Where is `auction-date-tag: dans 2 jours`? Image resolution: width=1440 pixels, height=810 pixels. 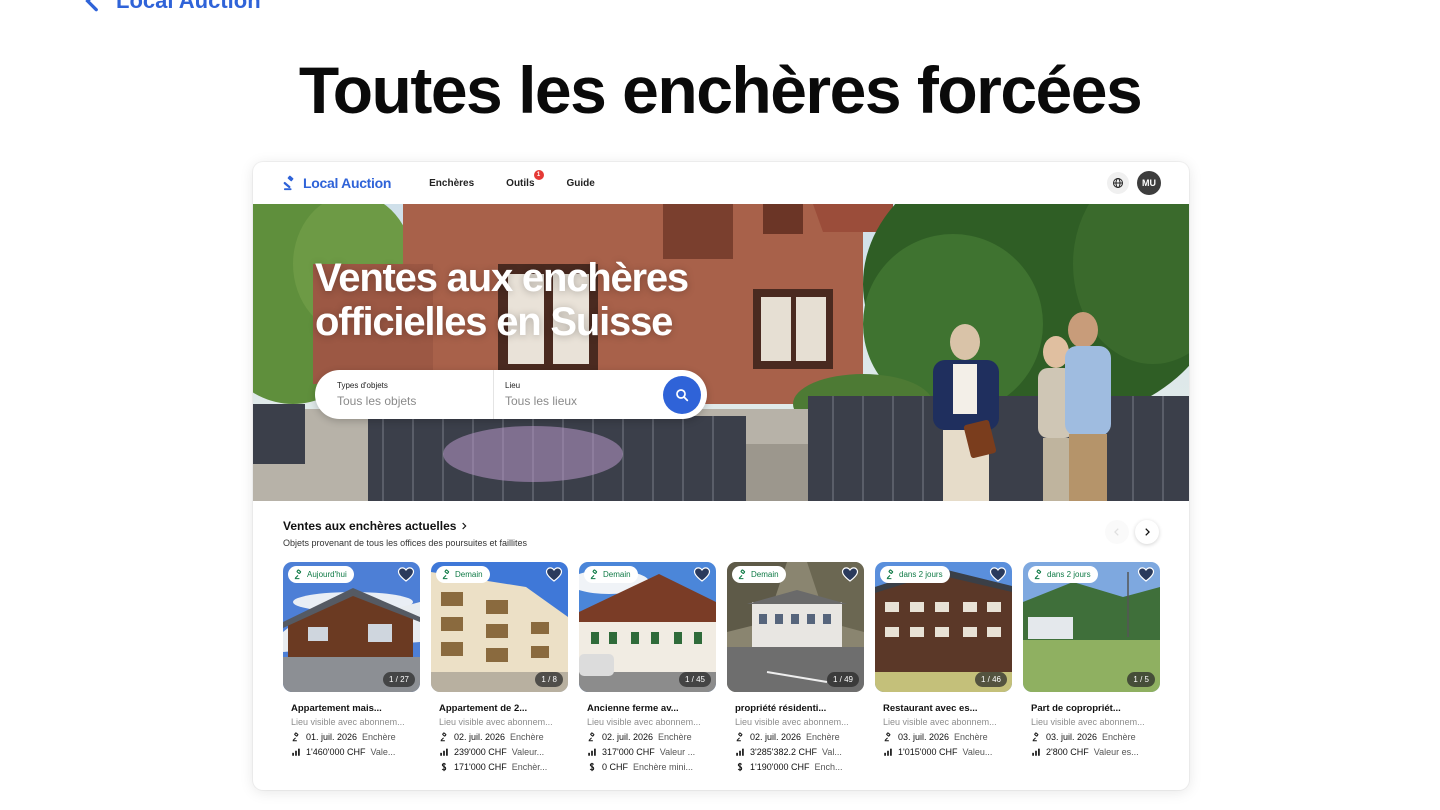 auction-date-tag: dans 2 jours is located at coordinates (915, 574).